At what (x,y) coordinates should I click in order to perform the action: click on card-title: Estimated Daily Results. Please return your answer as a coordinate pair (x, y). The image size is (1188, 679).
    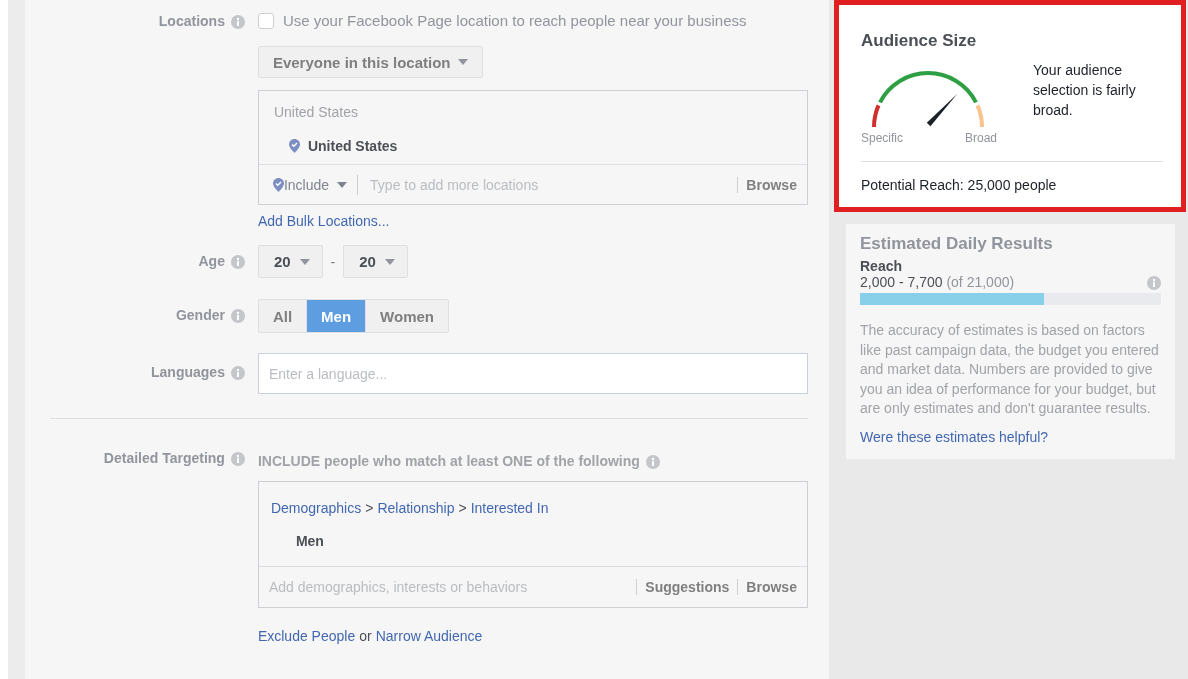
    Looking at the image, I should click on (957, 244).